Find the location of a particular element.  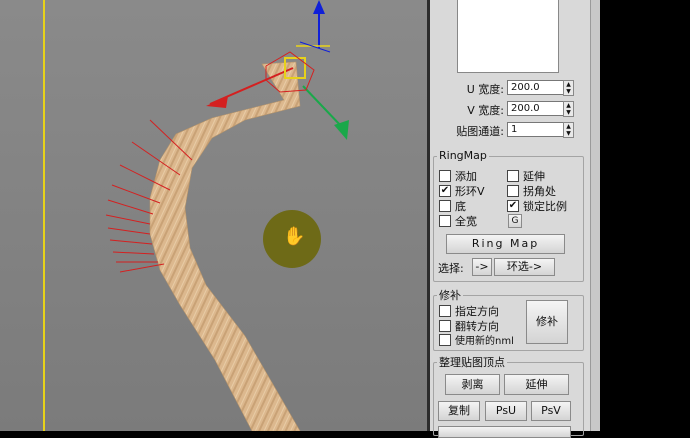

lock-ratio-label: 锁定比例 is located at coordinates (545, 206).